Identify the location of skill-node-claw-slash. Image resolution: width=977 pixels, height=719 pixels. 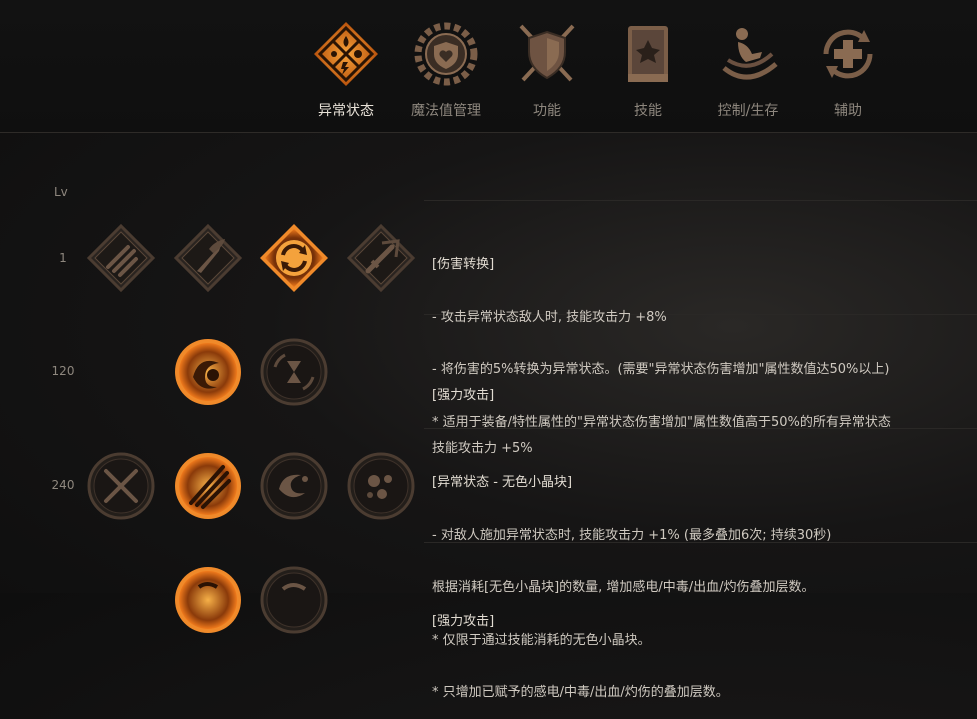
(121, 258).